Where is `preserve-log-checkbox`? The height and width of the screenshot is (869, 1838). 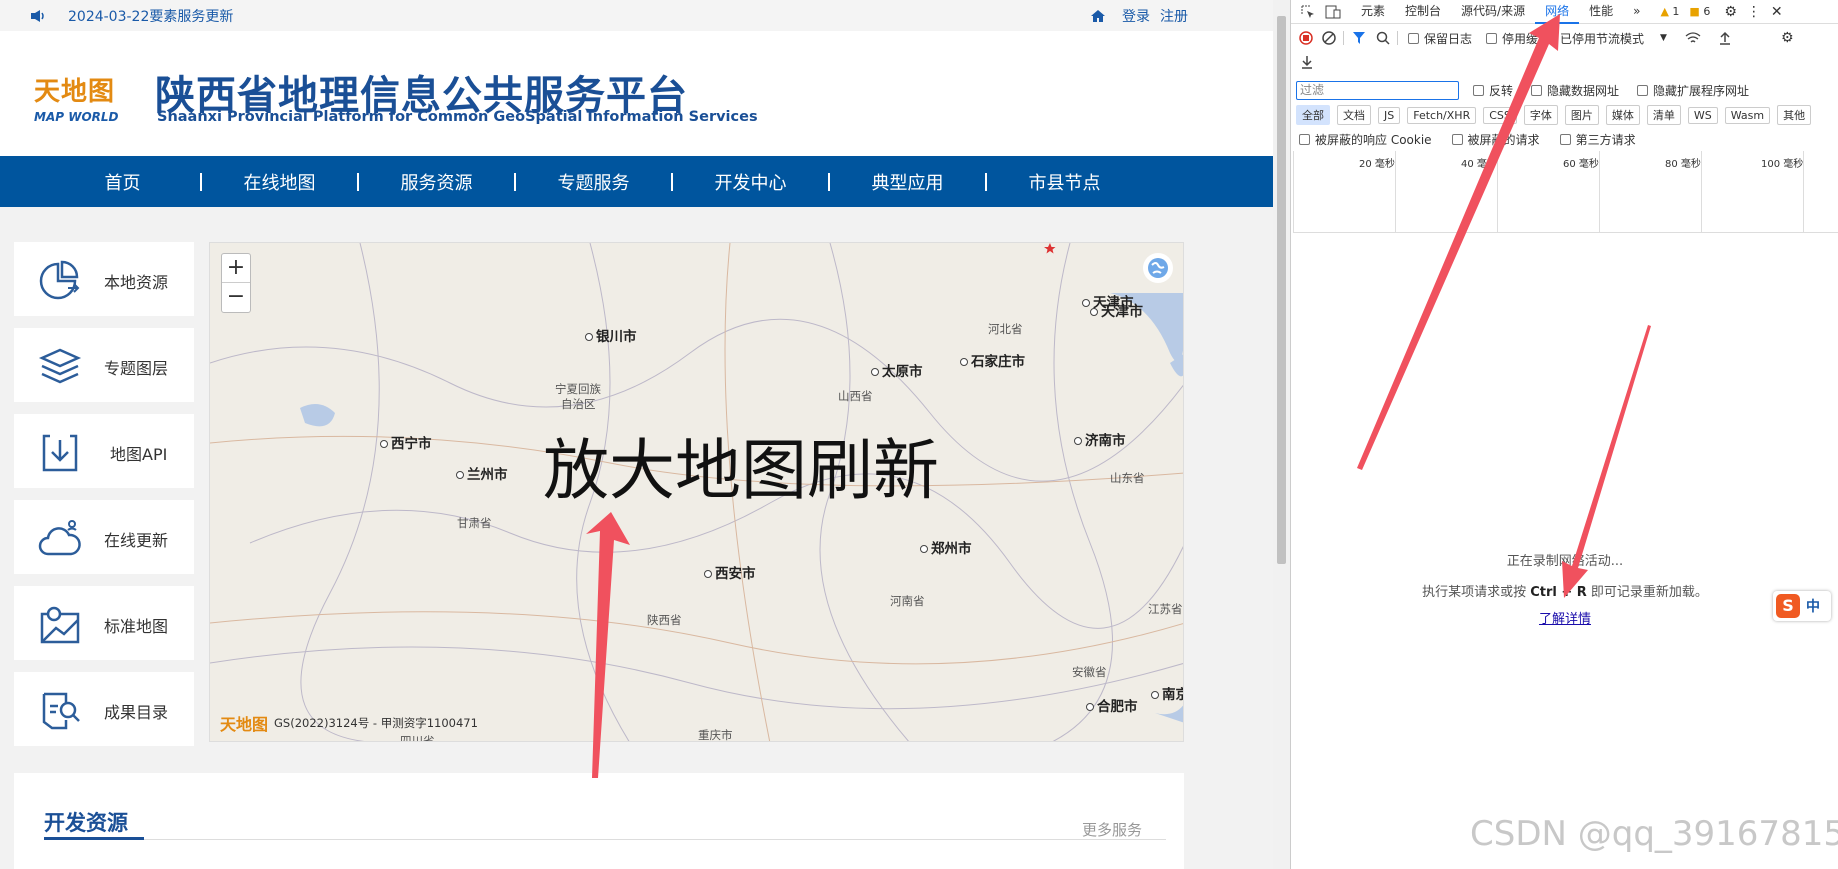
preserve-log-checkbox is located at coordinates (1413, 38).